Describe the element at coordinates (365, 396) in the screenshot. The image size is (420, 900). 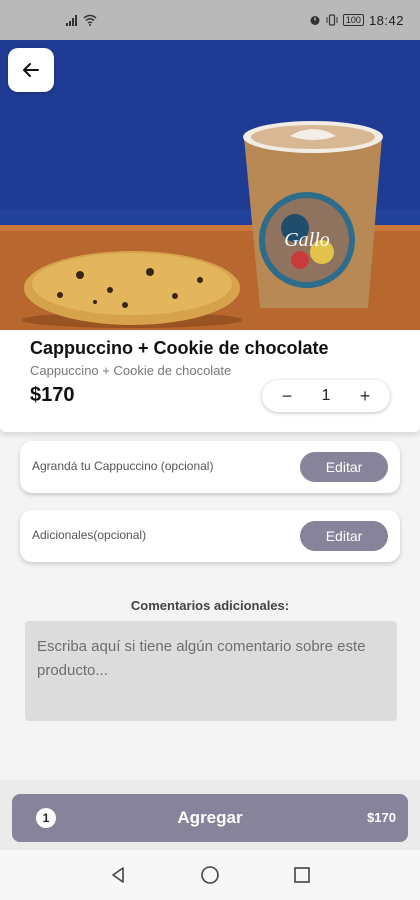
I see `increase-quantity-button: +` at that location.